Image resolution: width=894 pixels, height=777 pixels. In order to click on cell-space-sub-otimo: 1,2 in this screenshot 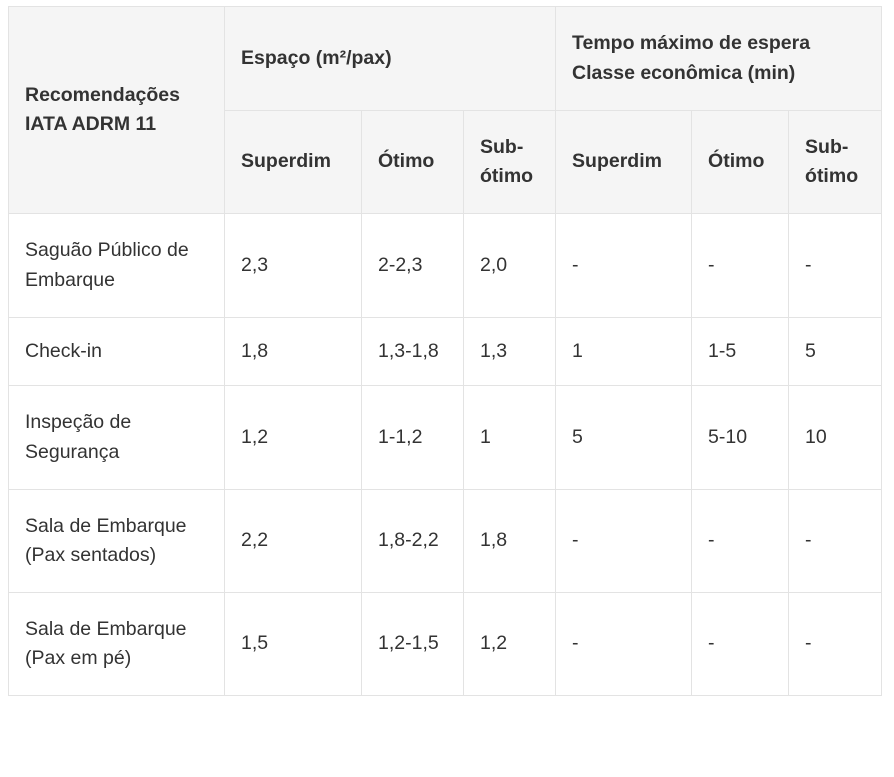, I will do `click(509, 644)`.